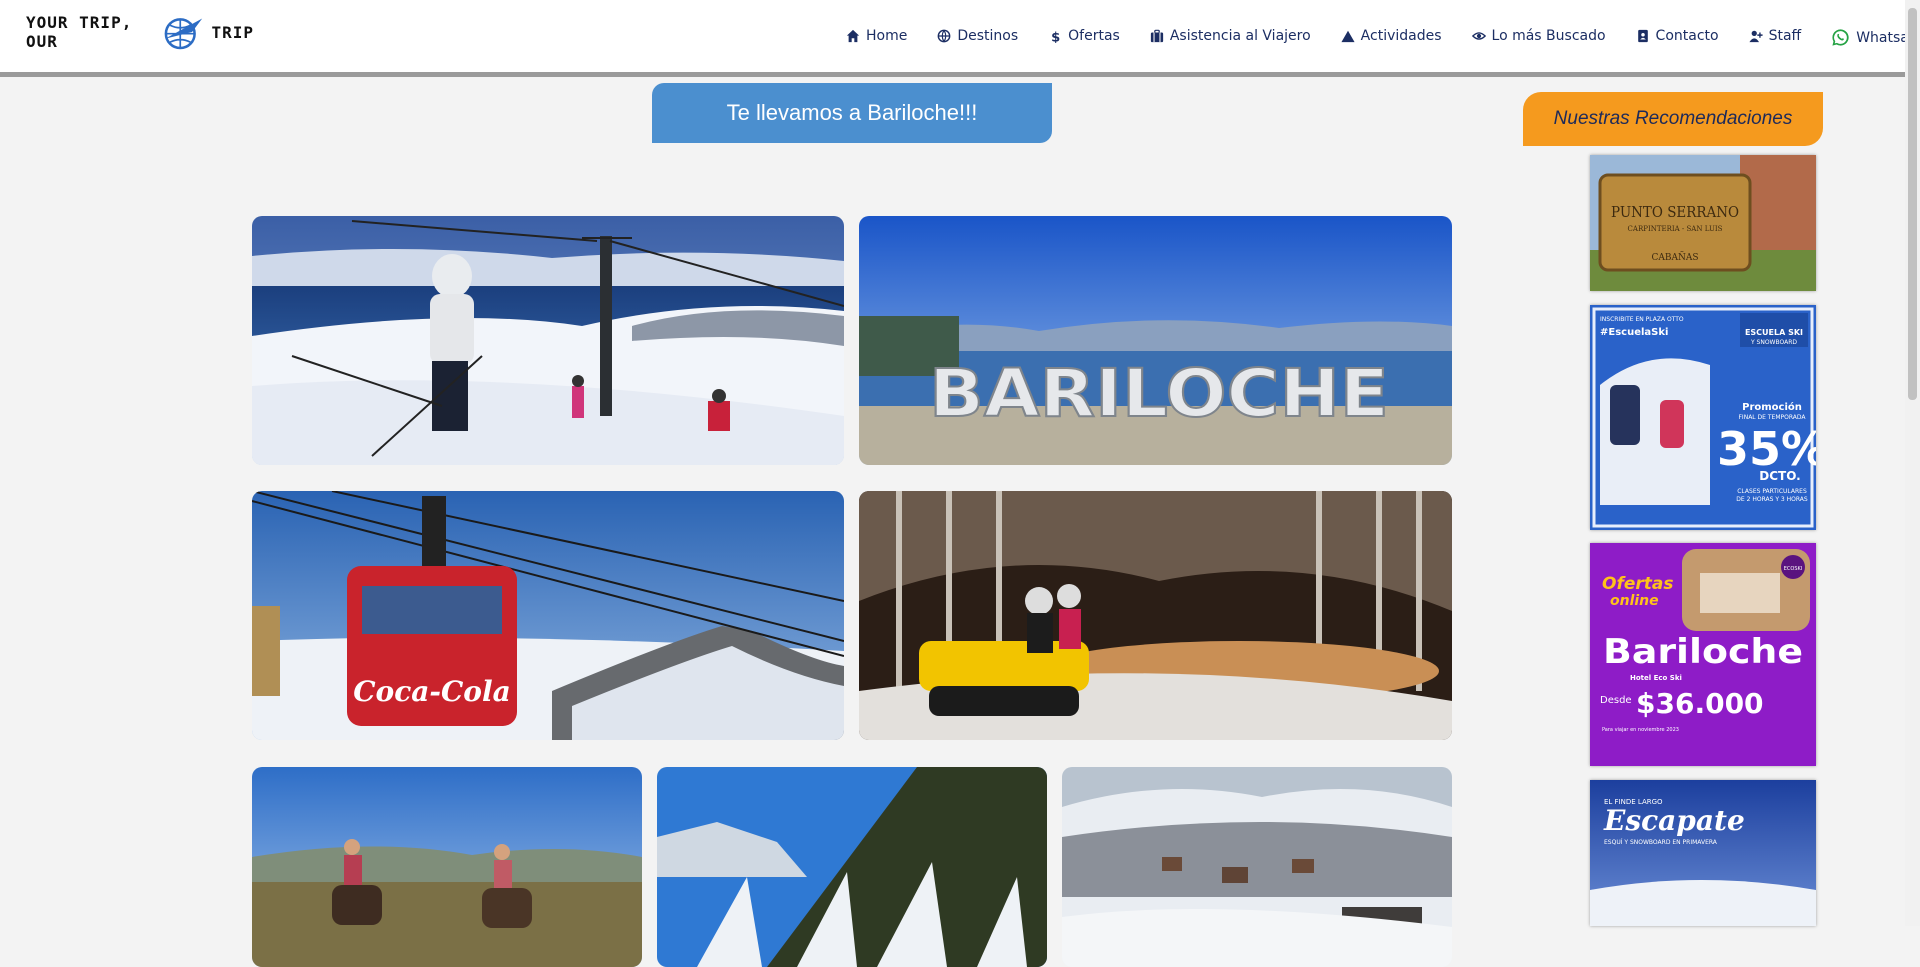 This screenshot has height=967, width=1920. I want to click on ad3-brand: ECOSKI, so click(1793, 569).